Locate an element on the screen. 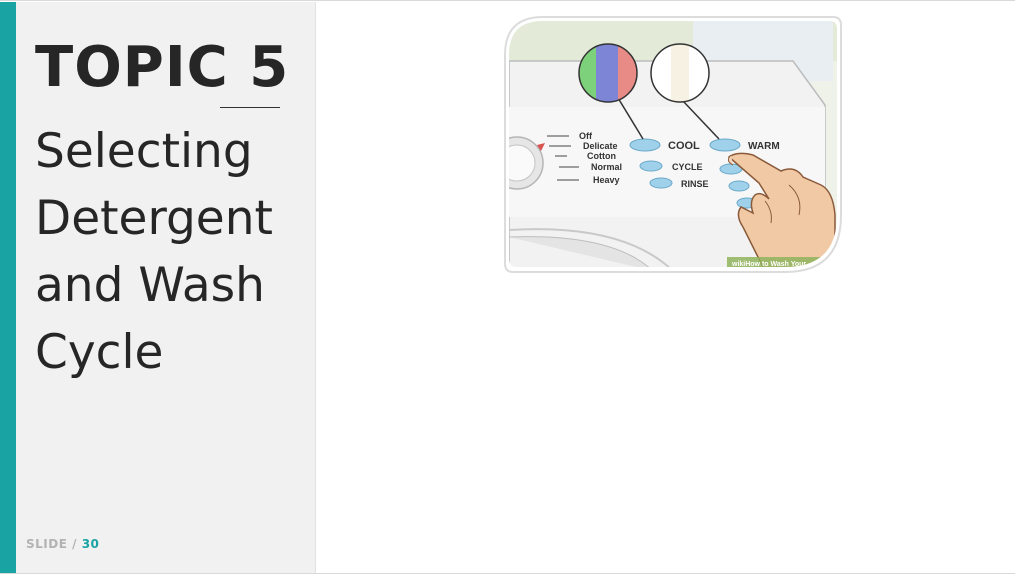 The image size is (1015, 574). cycle-label: CYCLE is located at coordinates (687, 167).